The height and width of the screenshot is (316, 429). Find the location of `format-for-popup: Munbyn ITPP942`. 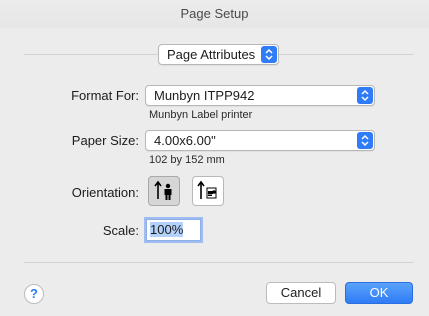

format-for-popup: Munbyn ITPP942 is located at coordinates (260, 95).